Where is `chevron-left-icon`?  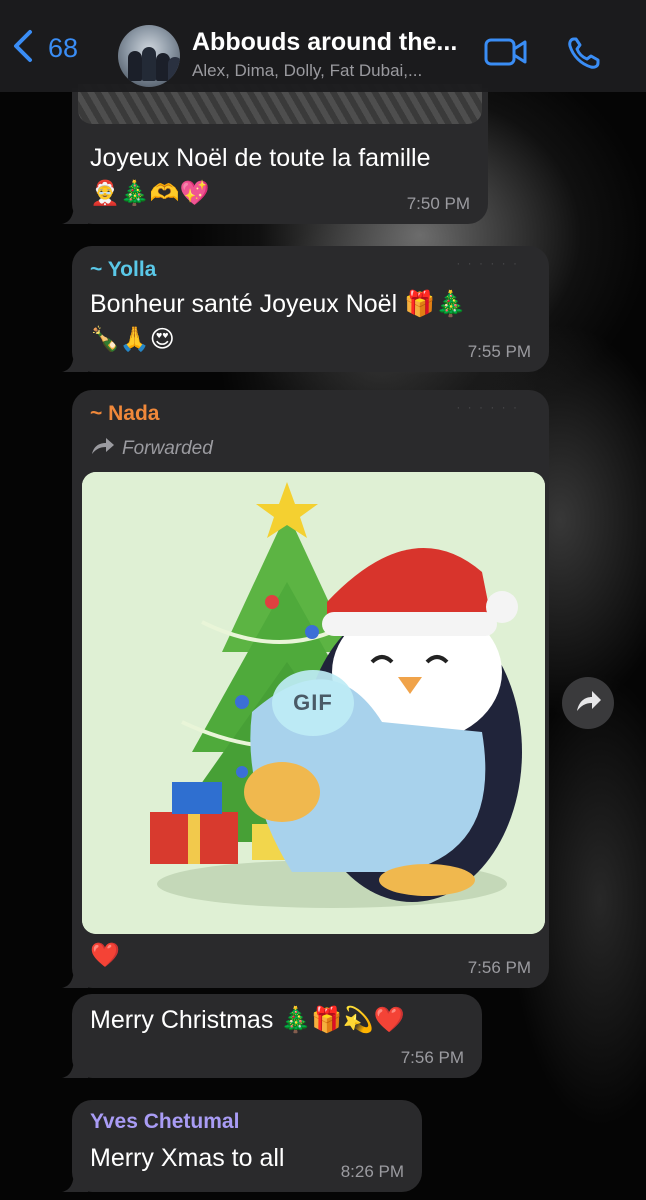
chevron-left-icon is located at coordinates (24, 48).